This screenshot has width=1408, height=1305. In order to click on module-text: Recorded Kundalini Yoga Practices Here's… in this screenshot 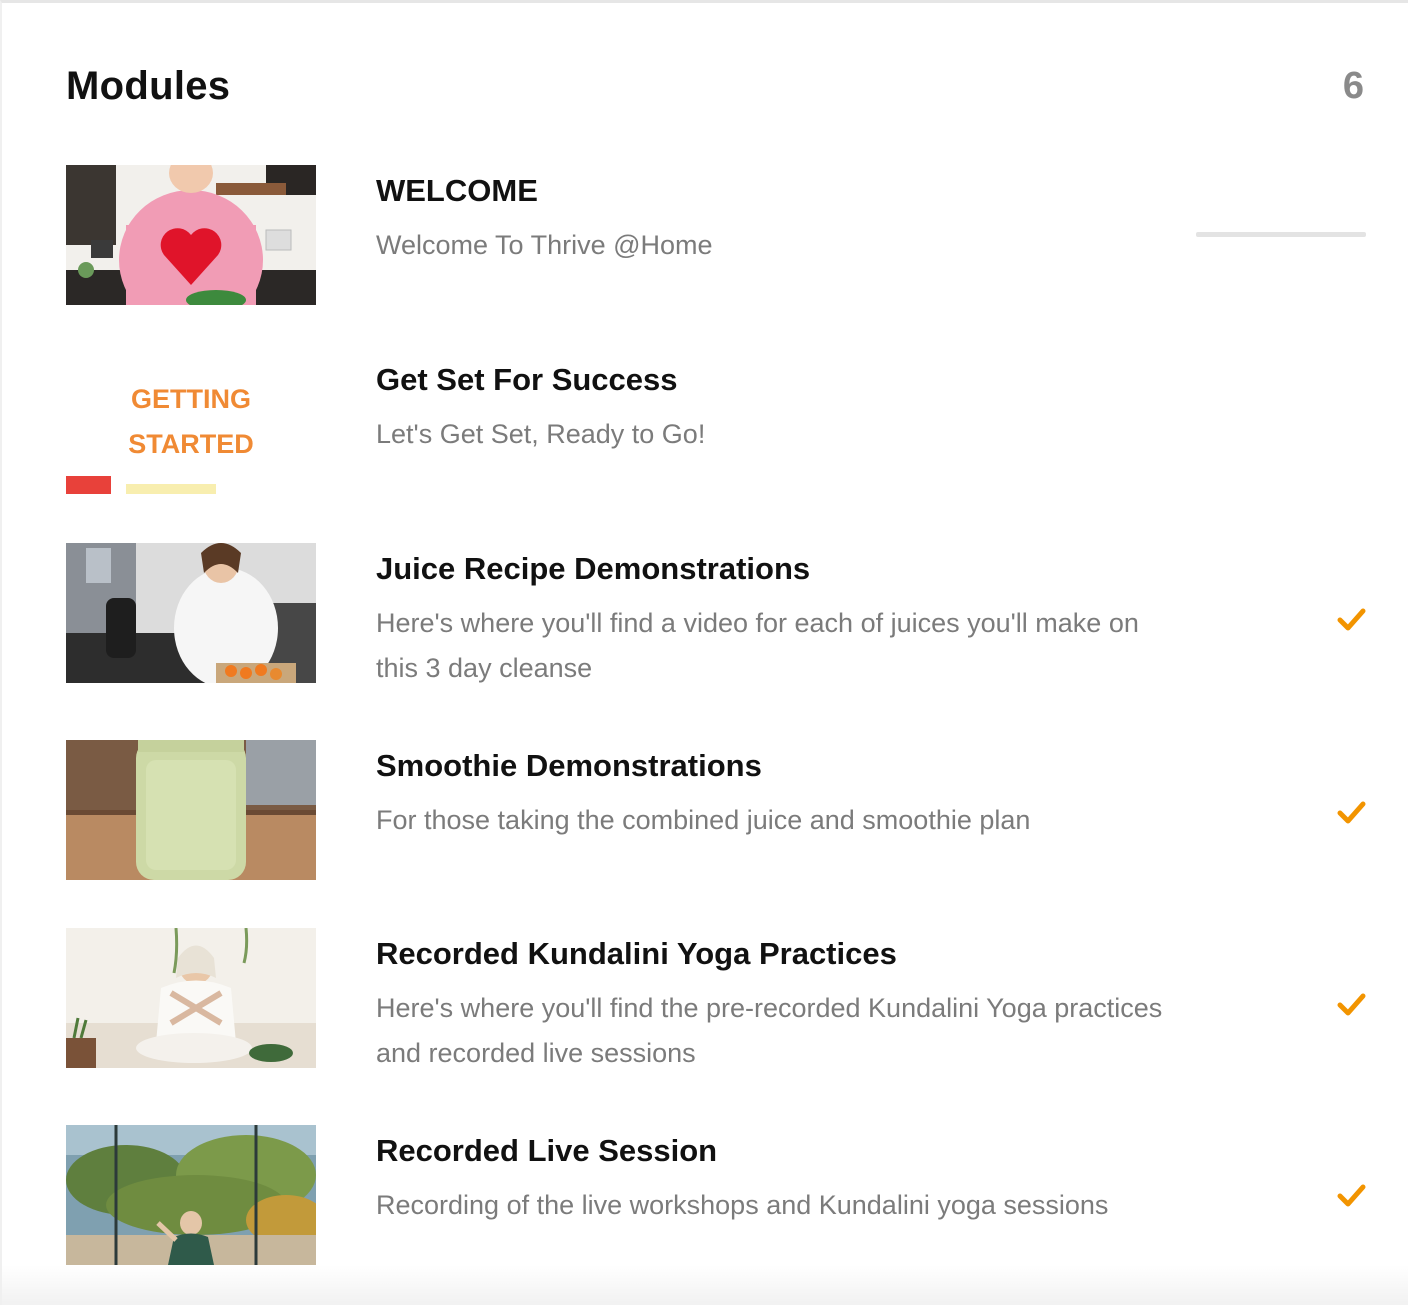, I will do `click(776, 1005)`.